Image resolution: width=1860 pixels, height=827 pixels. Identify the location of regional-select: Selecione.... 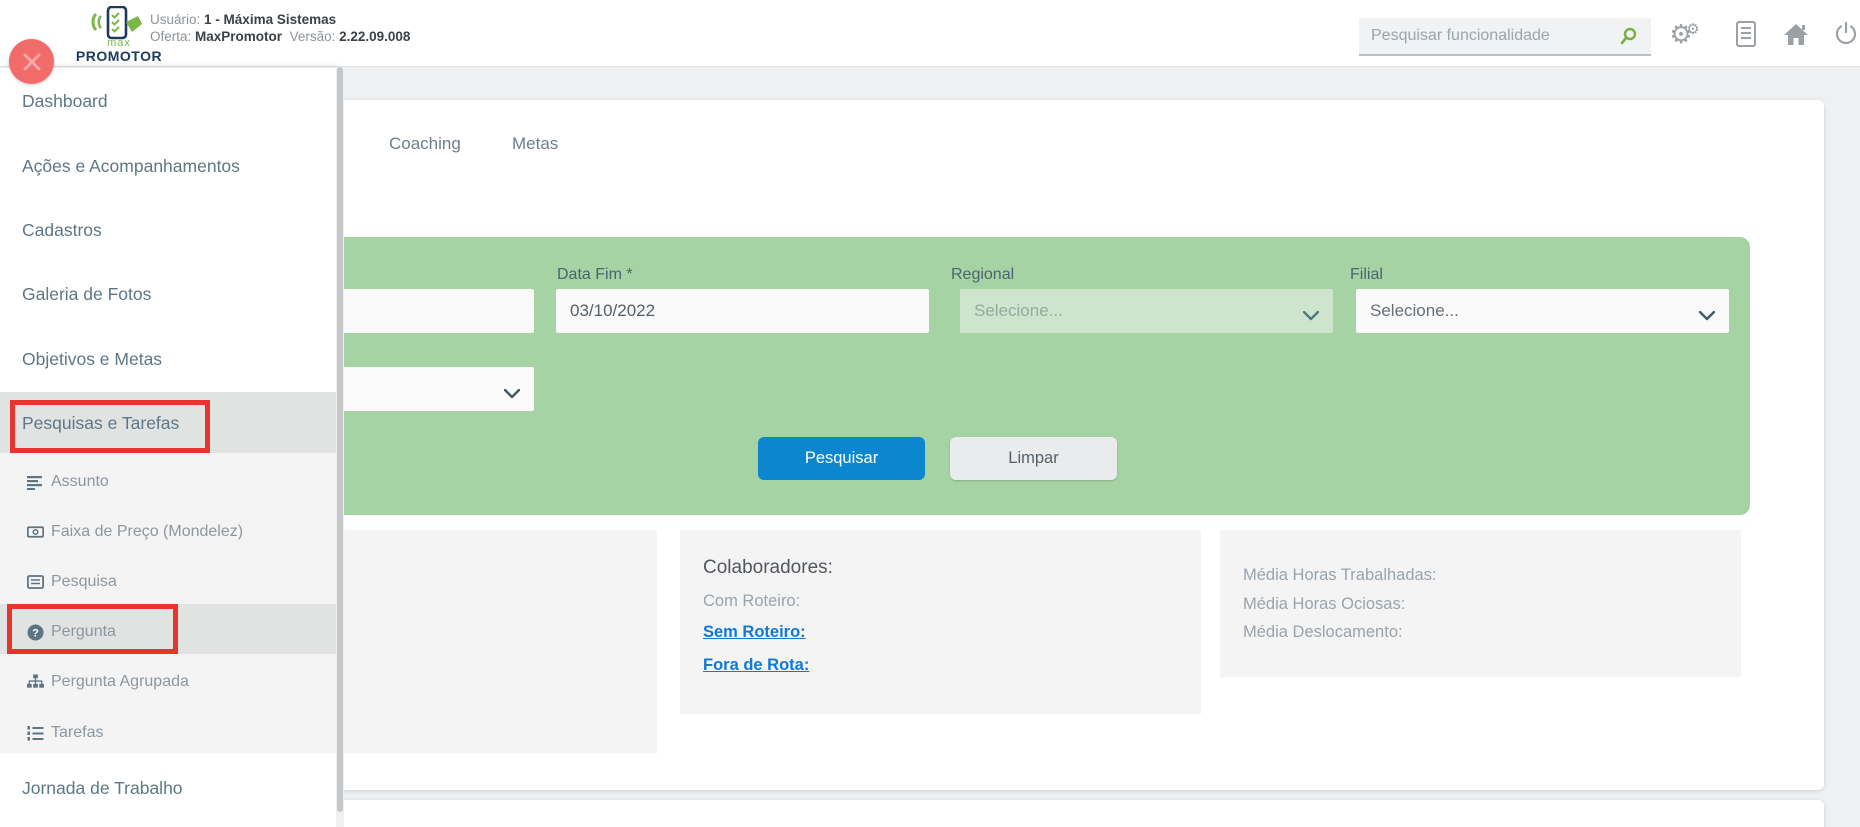
(1146, 311).